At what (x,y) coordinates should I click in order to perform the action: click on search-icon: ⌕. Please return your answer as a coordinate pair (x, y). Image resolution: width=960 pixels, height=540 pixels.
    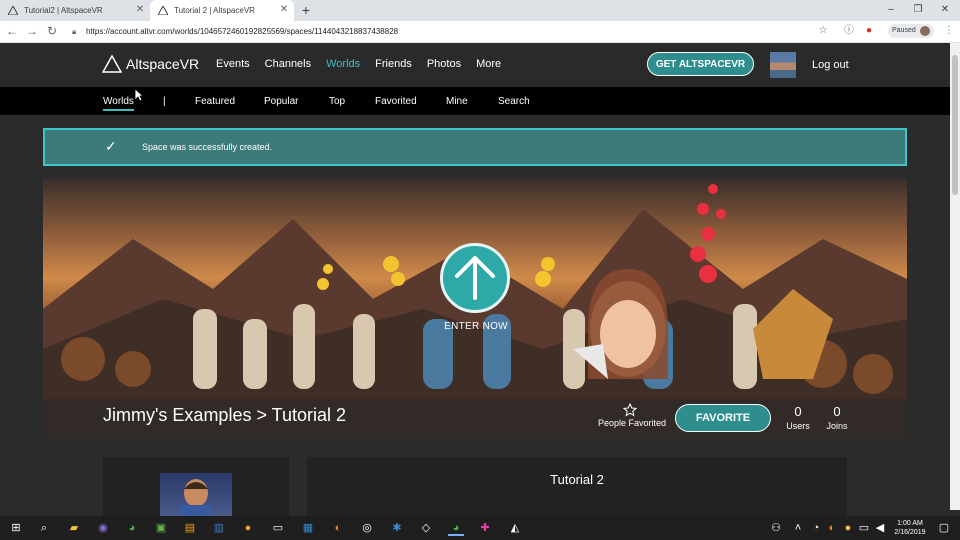
    Looking at the image, I should click on (44, 528).